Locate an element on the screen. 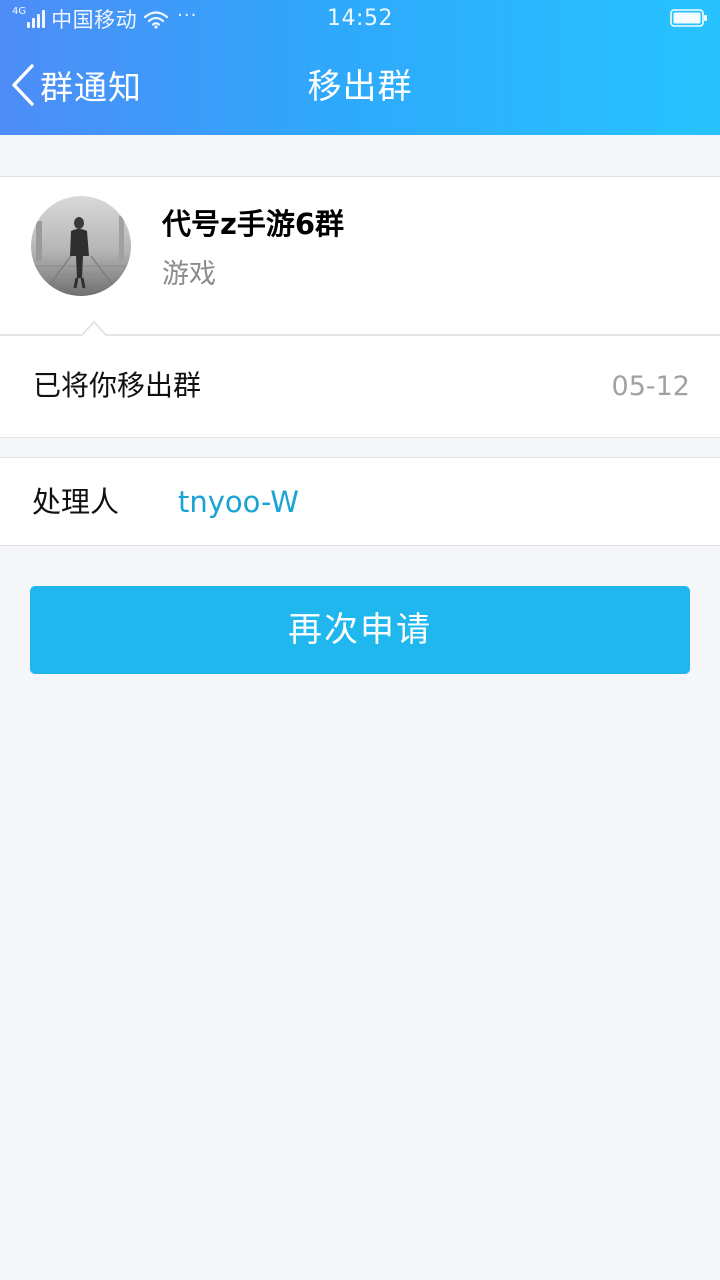 The height and width of the screenshot is (1280, 720). avatar-image is located at coordinates (81, 246).